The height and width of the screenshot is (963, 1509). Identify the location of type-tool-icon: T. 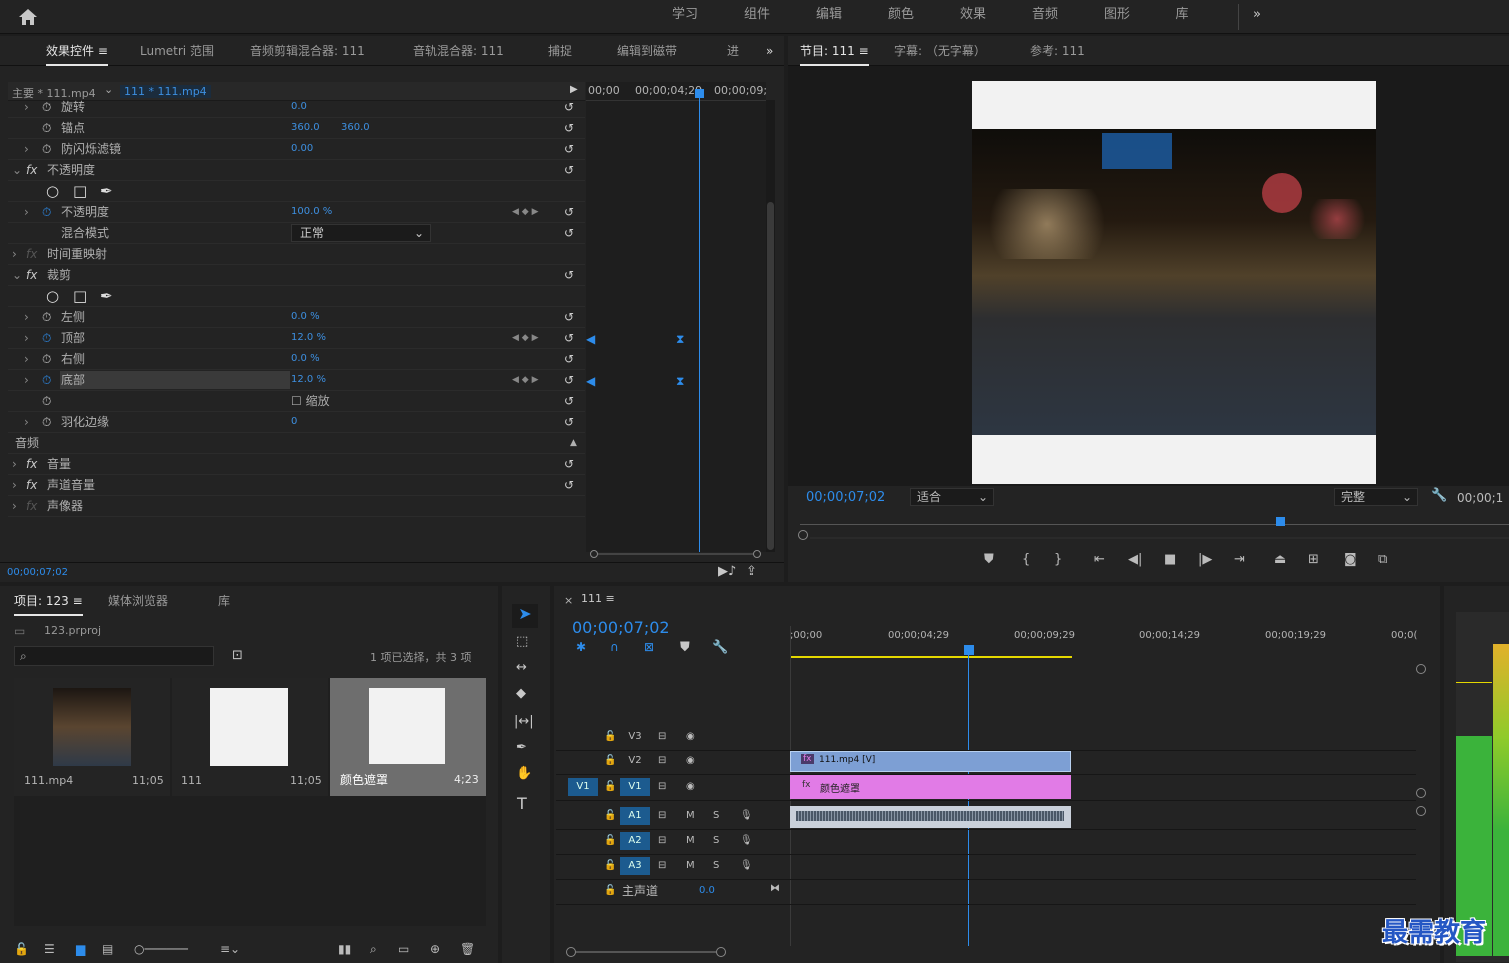
(522, 803).